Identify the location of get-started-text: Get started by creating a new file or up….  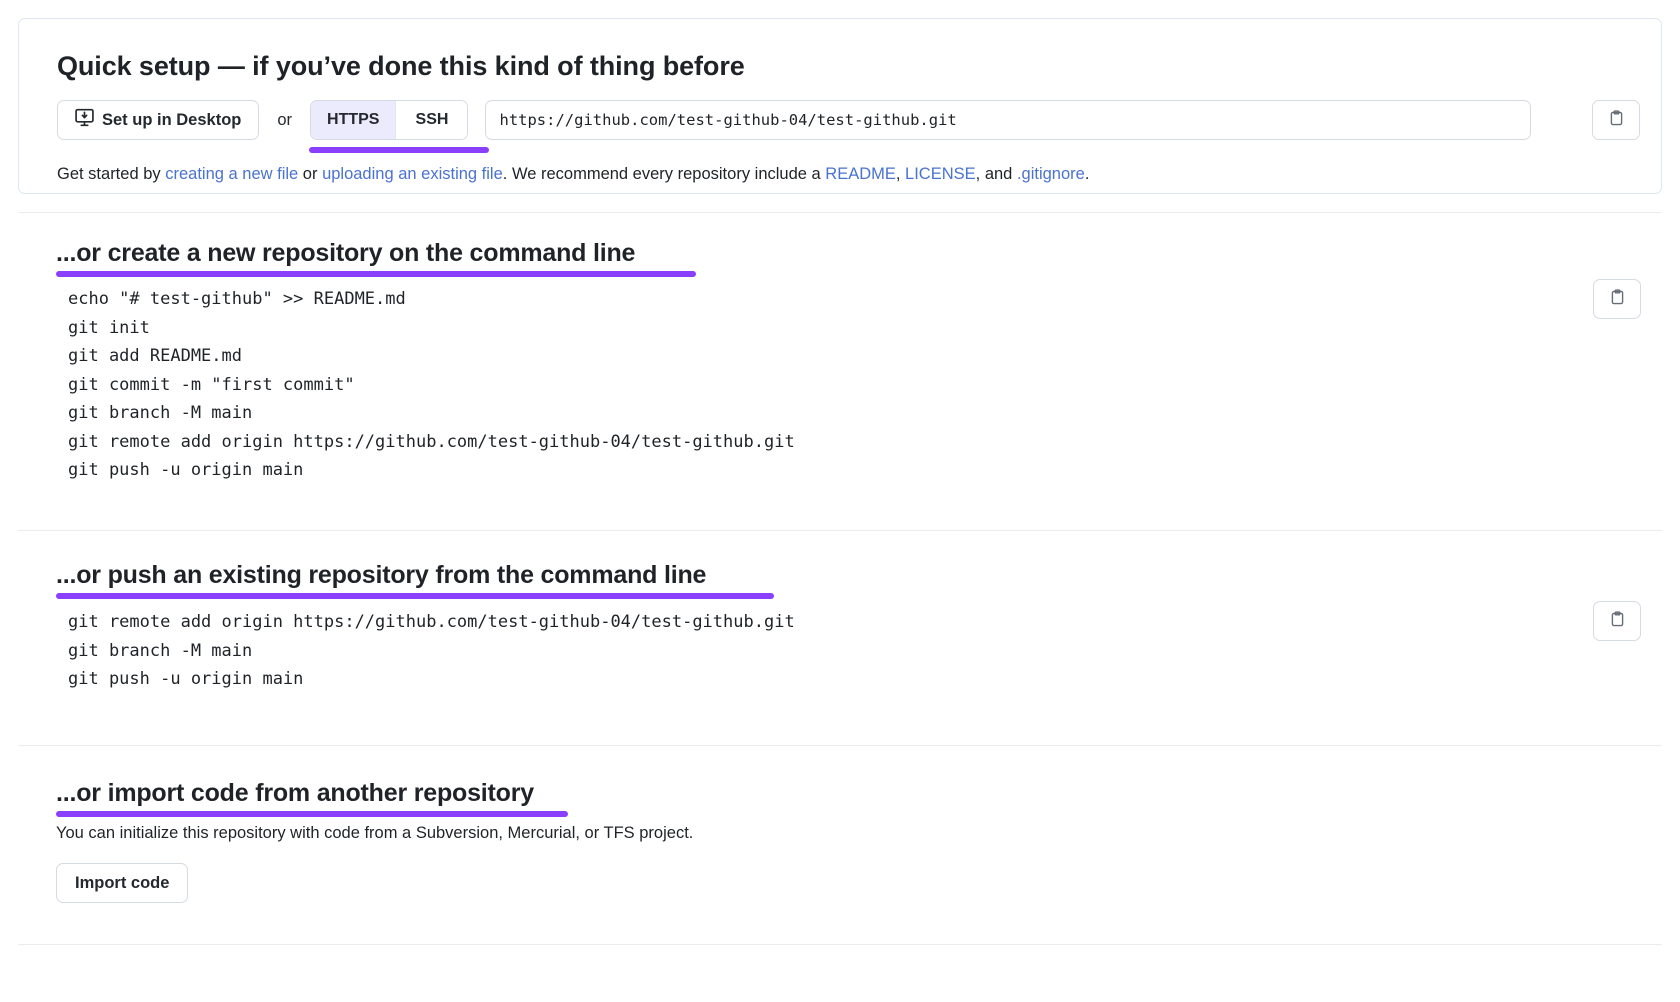
(573, 174).